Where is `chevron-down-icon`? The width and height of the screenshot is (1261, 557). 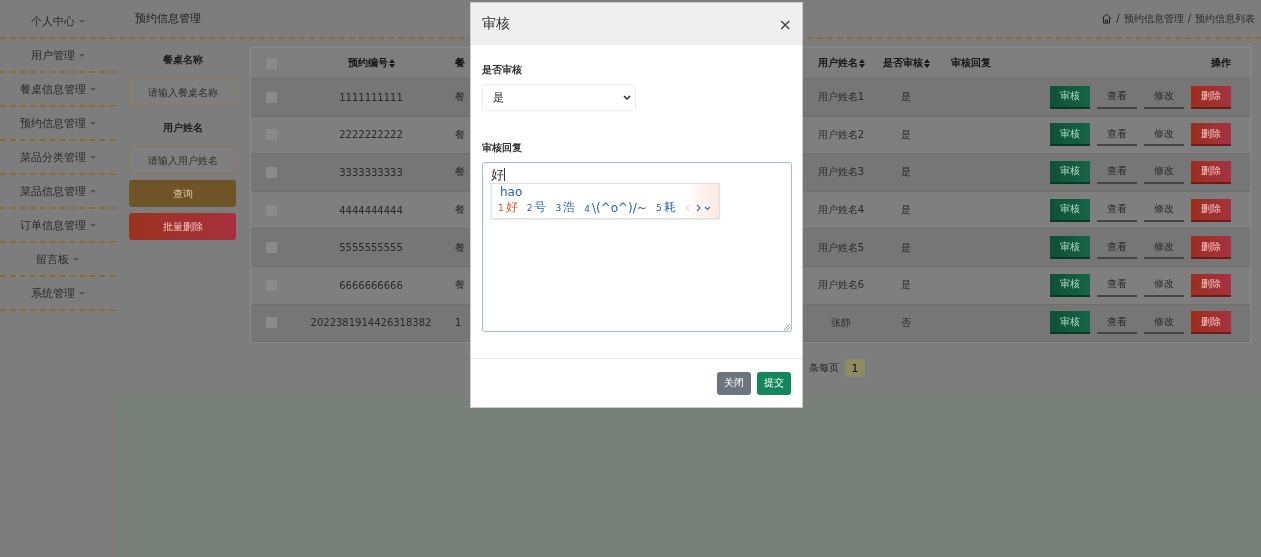
chevron-down-icon is located at coordinates (627, 97).